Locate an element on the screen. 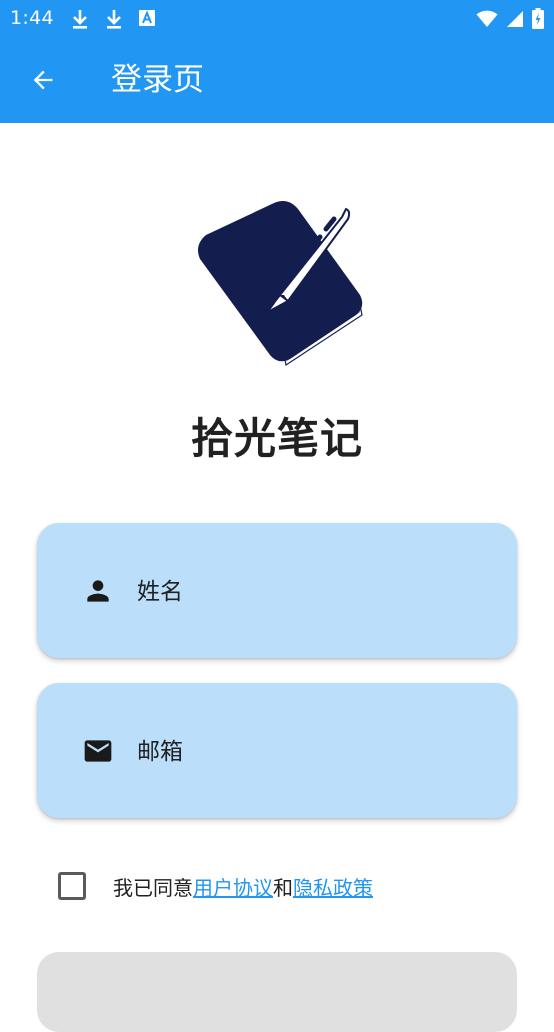 This screenshot has height=1032, width=554. app-name: 拾光笔记 is located at coordinates (276, 438).